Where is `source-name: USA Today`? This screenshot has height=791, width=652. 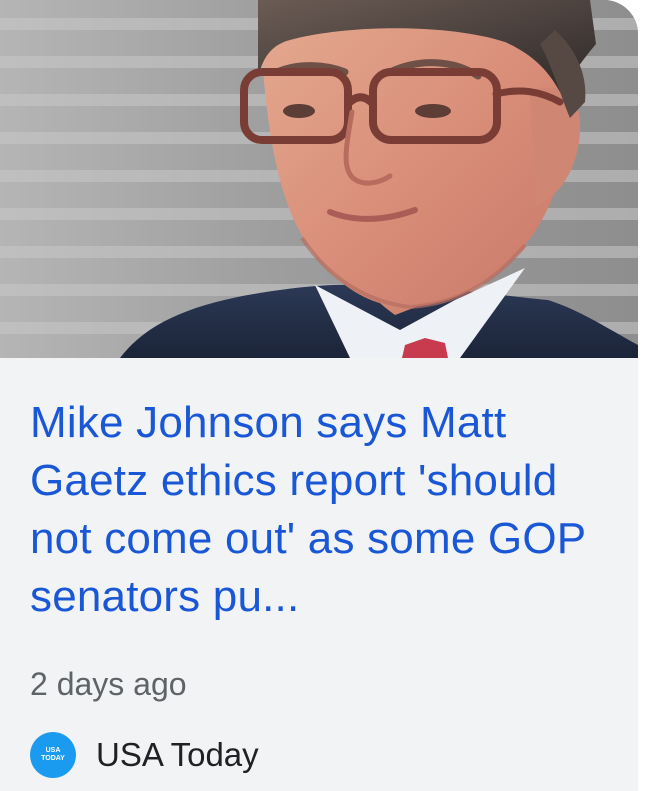 source-name: USA Today is located at coordinates (177, 754).